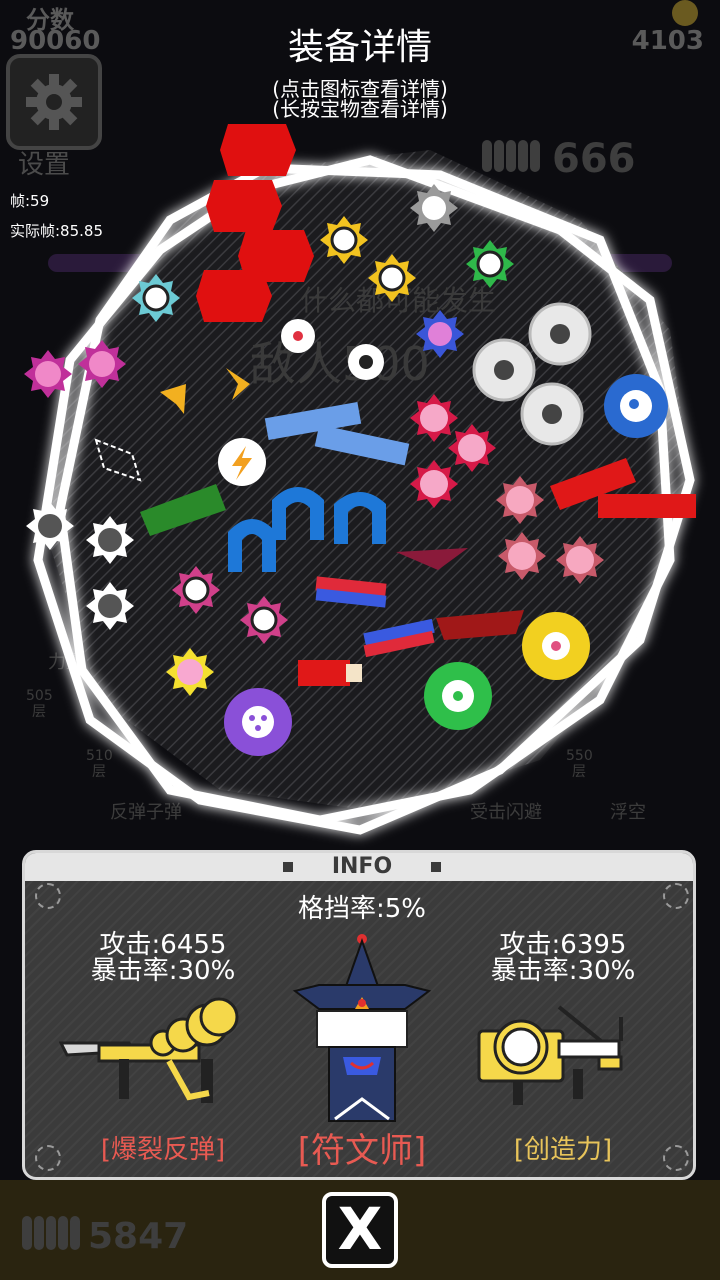 The image size is (720, 1280). Describe the element at coordinates (563, 1147) in the screenshot. I see `right-weapon-name: [创造力]` at that location.